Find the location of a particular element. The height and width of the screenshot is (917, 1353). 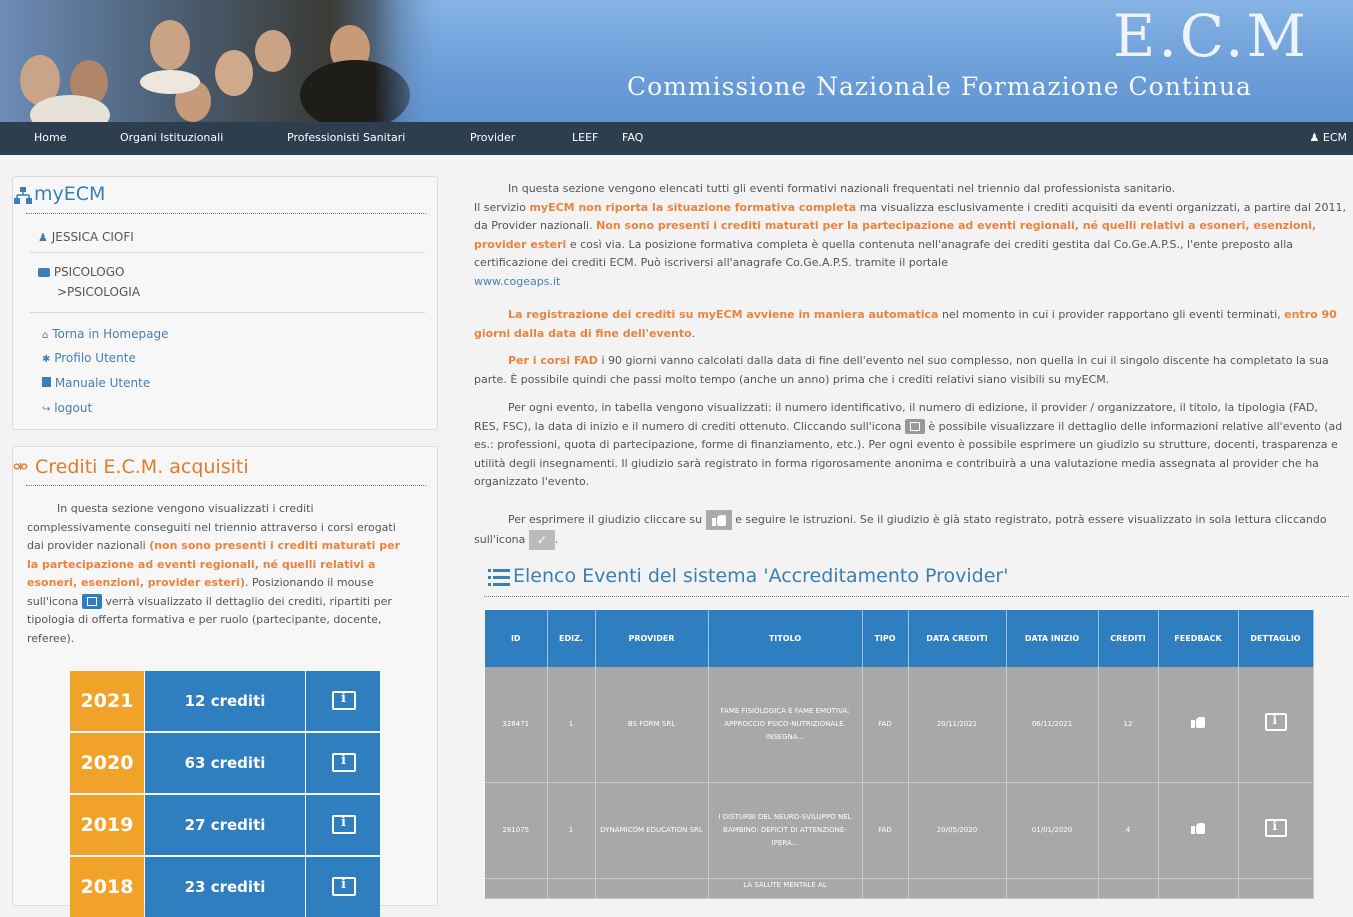

nav-professionisti-sanitari: Professionisti Sanitari is located at coordinates (346, 139).